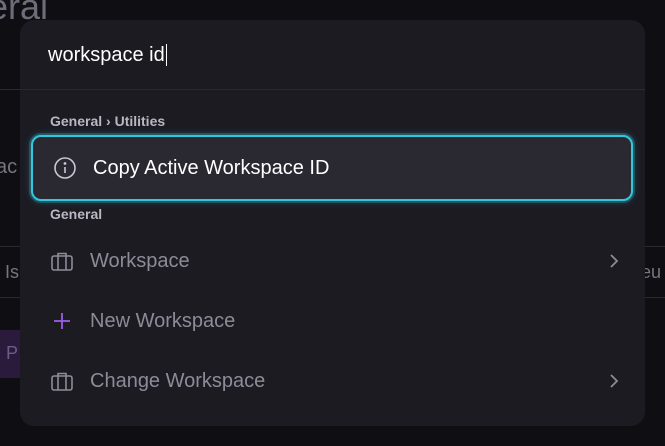 Image resolution: width=665 pixels, height=446 pixels. Describe the element at coordinates (328, 55) in the screenshot. I see `search-input` at that location.